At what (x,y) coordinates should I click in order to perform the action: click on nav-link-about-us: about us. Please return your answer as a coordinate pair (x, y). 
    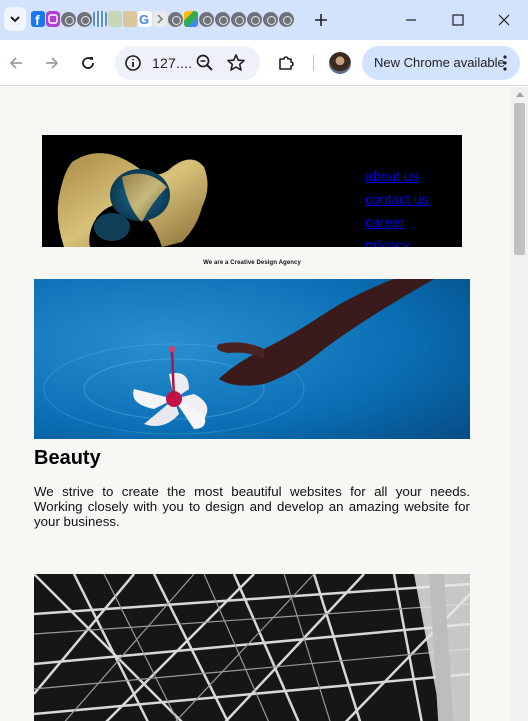
    Looking at the image, I should click on (397, 176).